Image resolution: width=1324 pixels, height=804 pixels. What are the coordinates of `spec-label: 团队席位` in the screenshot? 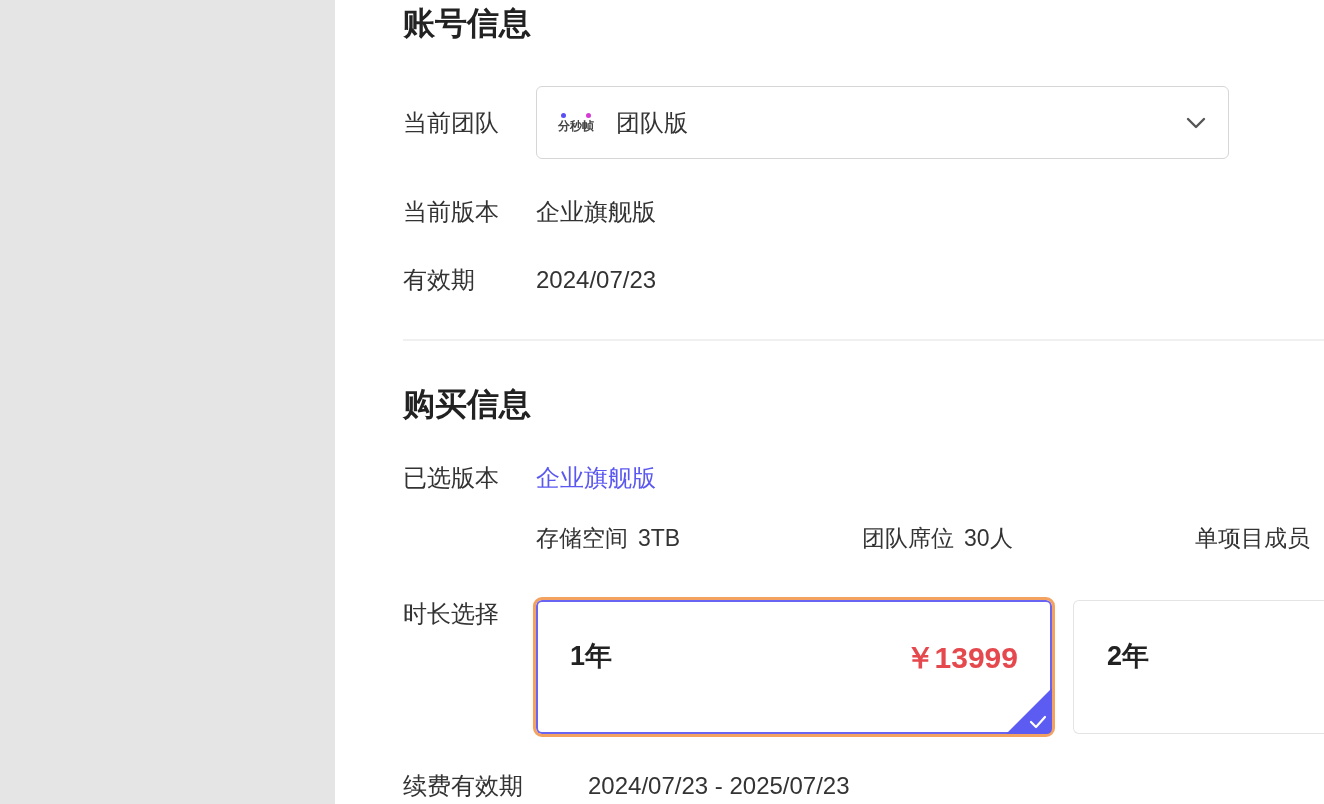 It's located at (908, 538).